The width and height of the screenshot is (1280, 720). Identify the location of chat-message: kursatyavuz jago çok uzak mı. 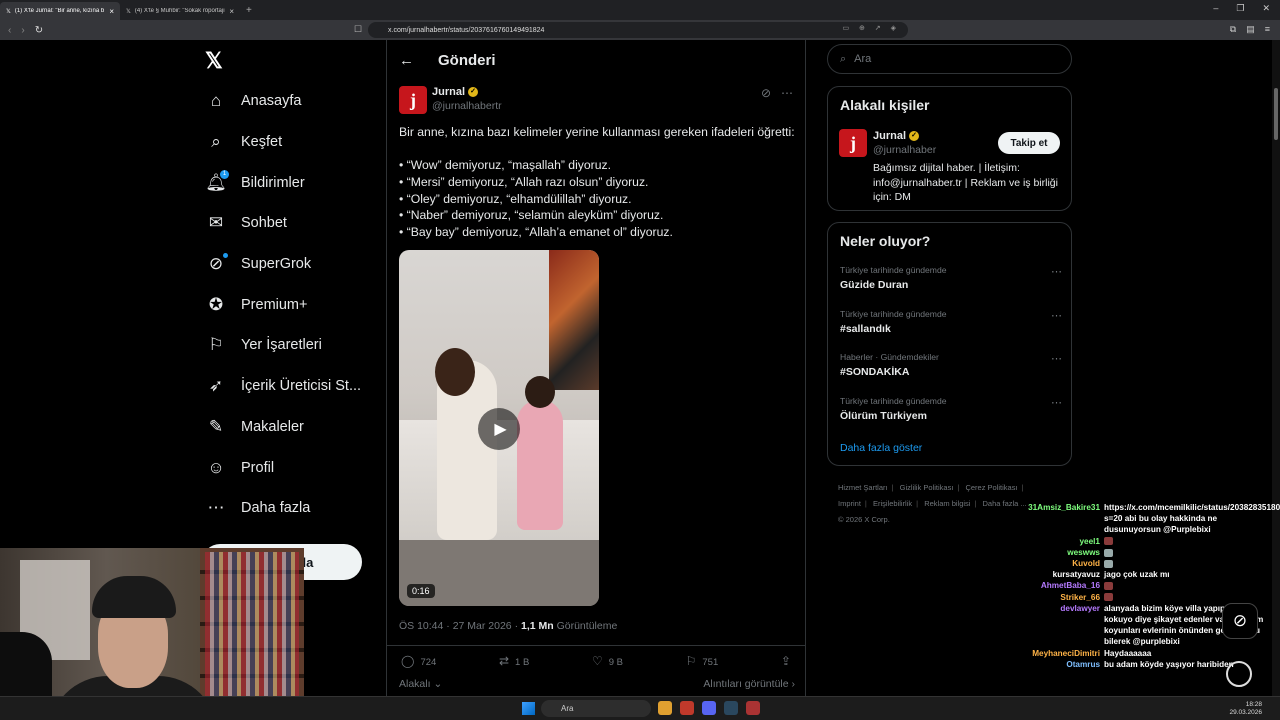
(1130, 574).